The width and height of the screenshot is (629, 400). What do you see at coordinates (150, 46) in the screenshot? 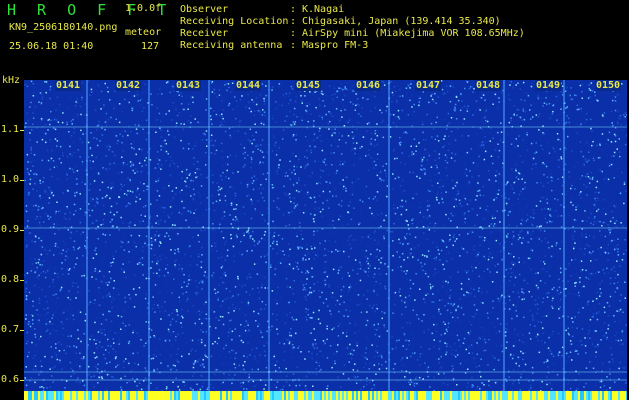
I see `meteor-count: 127` at bounding box center [150, 46].